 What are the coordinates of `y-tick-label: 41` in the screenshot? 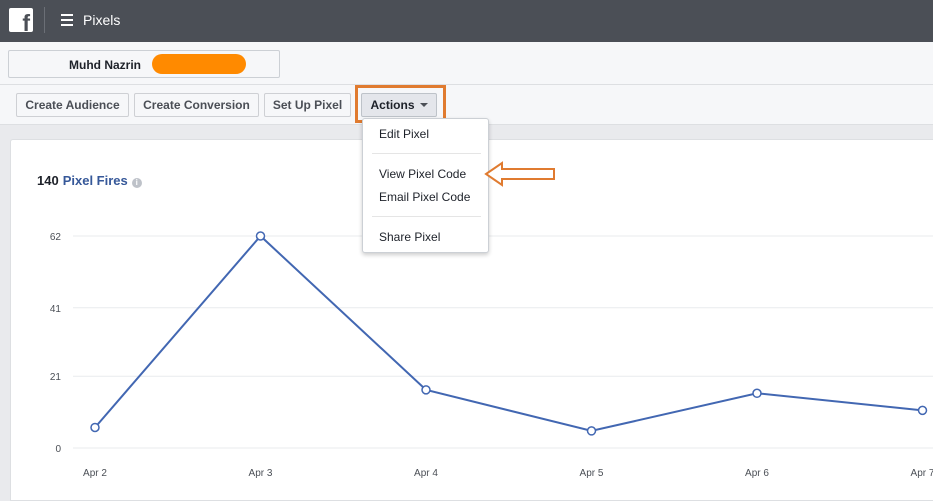 It's located at (56, 309).